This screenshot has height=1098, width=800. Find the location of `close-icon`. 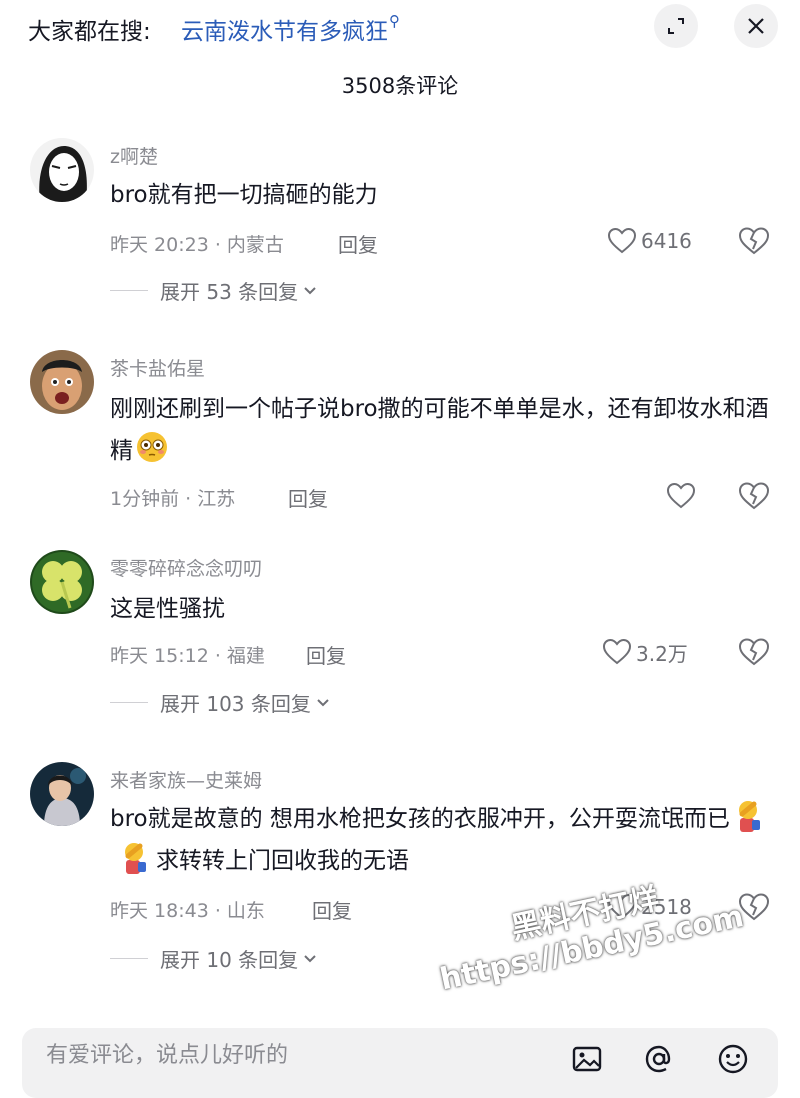

close-icon is located at coordinates (756, 26).